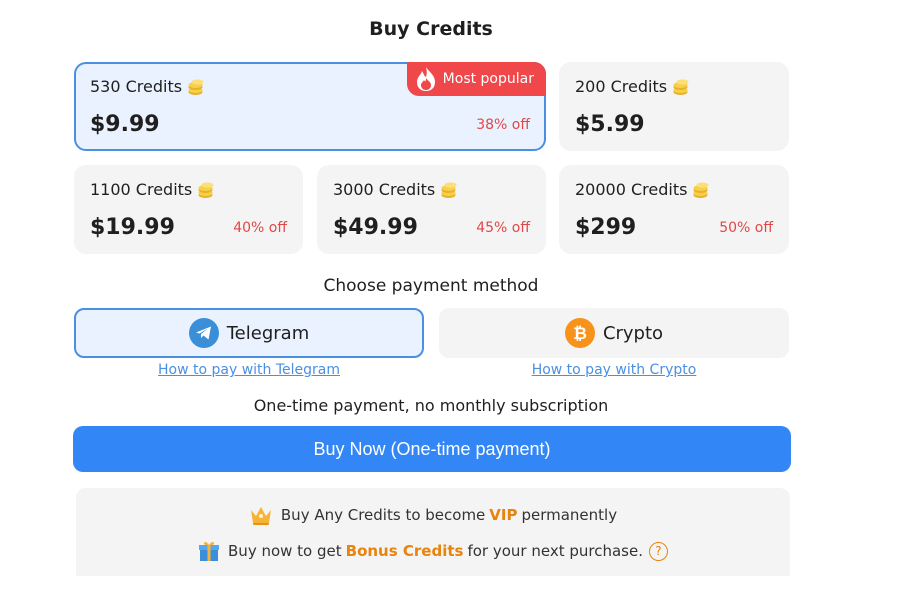 This screenshot has width=922, height=594. I want to click on package-price: $9.99, so click(125, 124).